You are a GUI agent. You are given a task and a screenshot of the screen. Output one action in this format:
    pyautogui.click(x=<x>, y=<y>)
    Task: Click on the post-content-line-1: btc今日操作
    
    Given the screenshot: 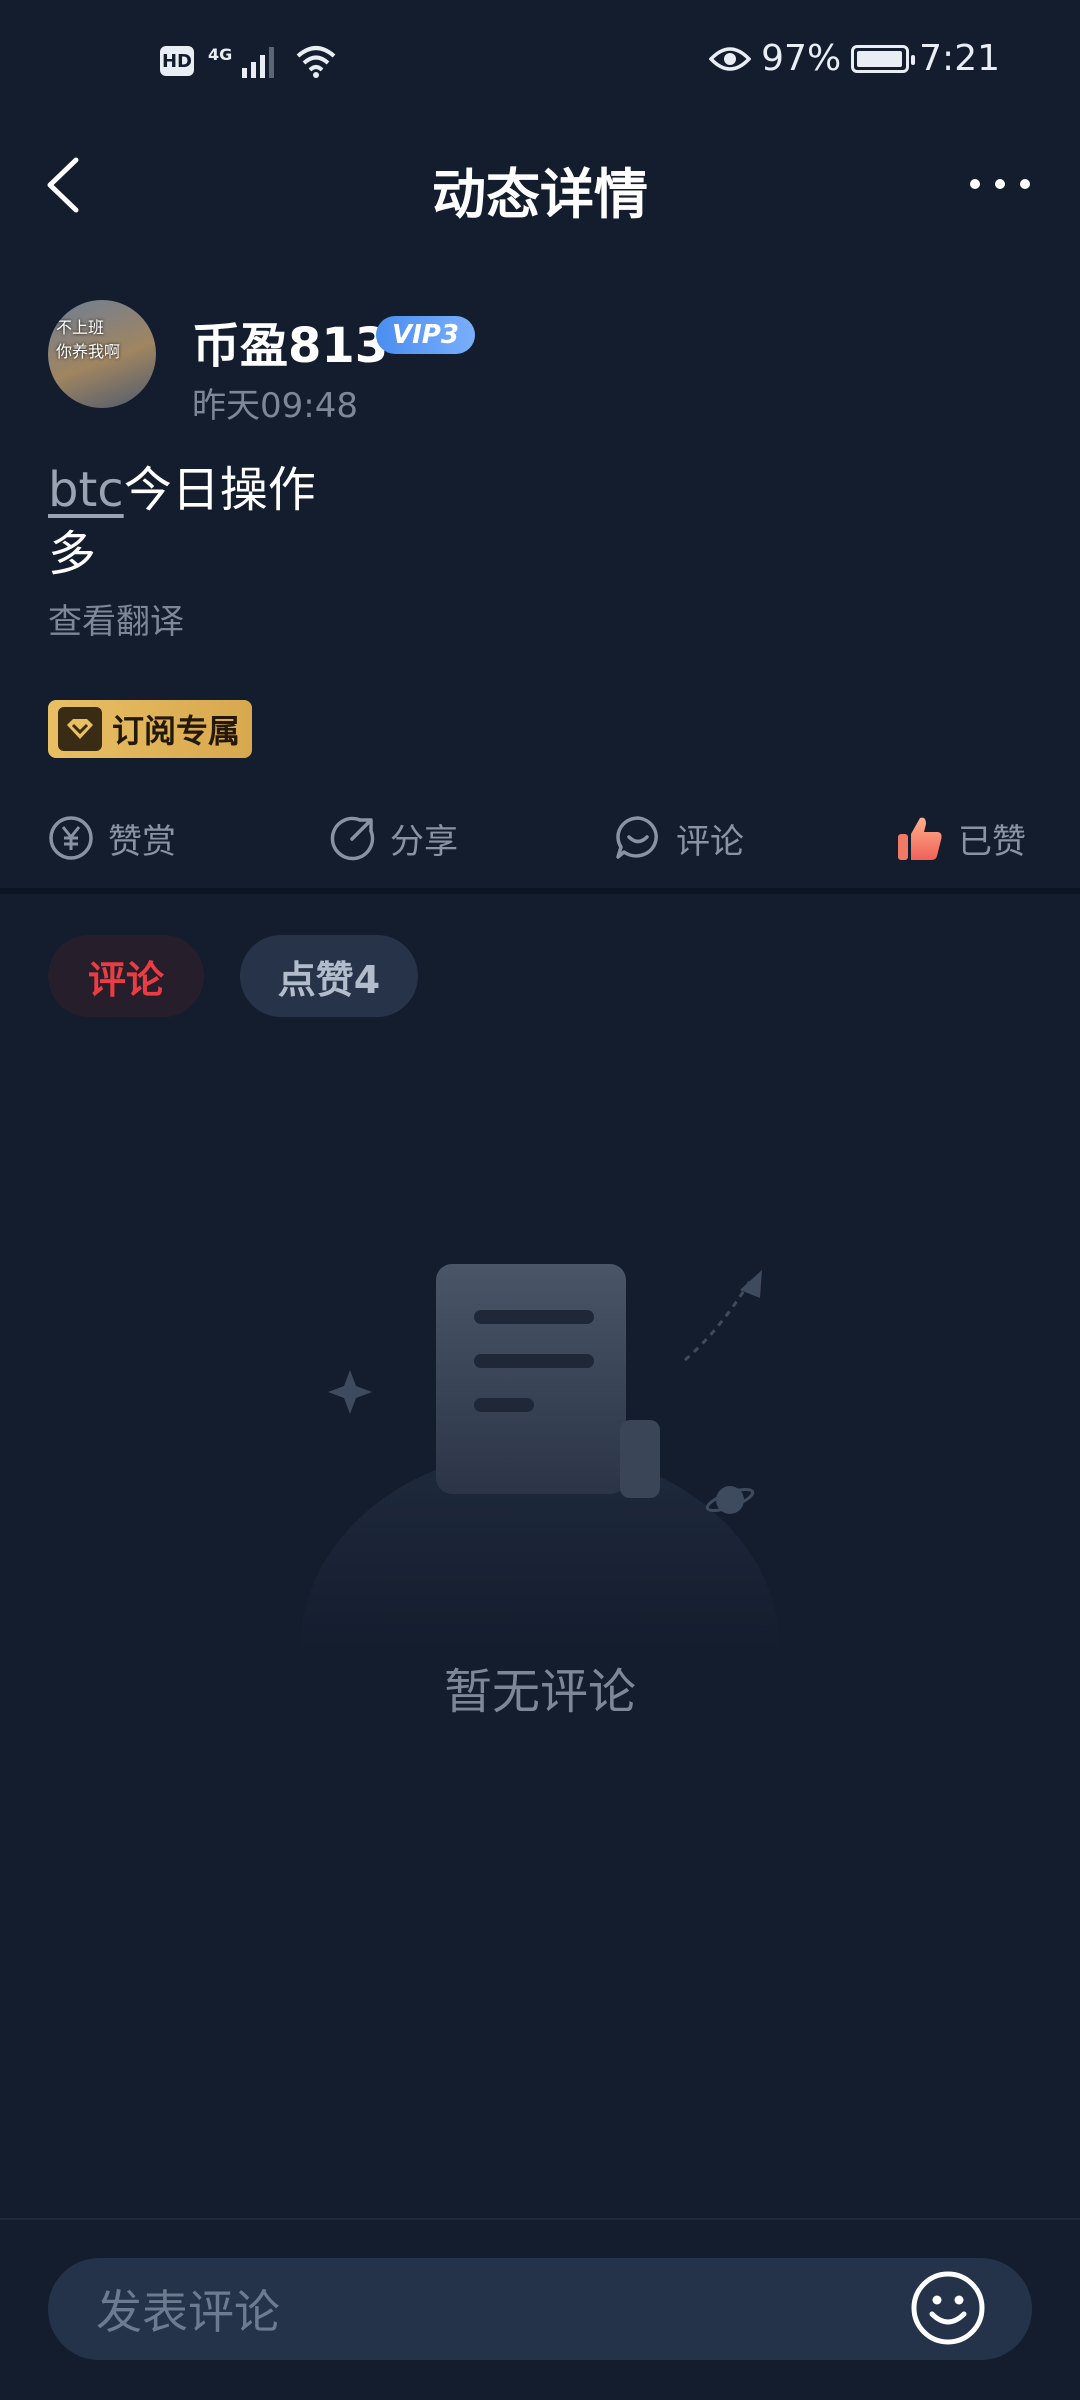 What is the action you would take?
    pyautogui.click(x=182, y=485)
    